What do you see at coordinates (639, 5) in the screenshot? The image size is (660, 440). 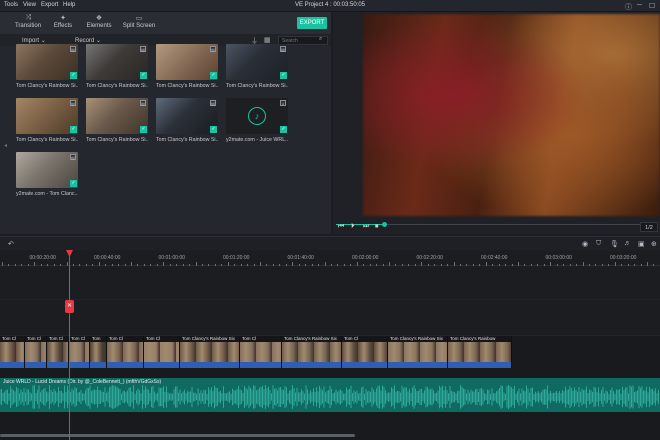 I see `minimize-icon: ─` at bounding box center [639, 5].